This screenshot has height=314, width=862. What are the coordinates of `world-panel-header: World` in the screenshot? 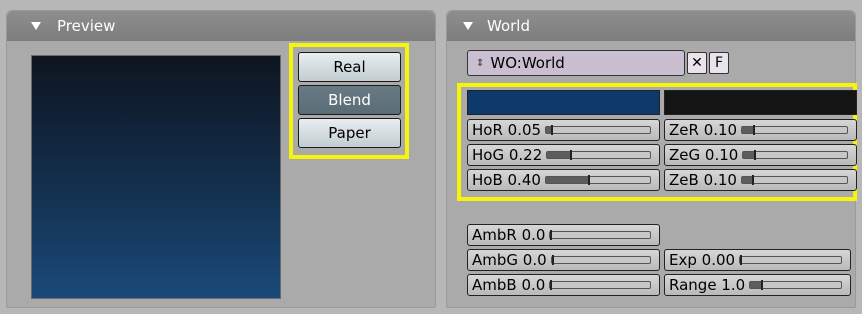 It's located at (651, 26).